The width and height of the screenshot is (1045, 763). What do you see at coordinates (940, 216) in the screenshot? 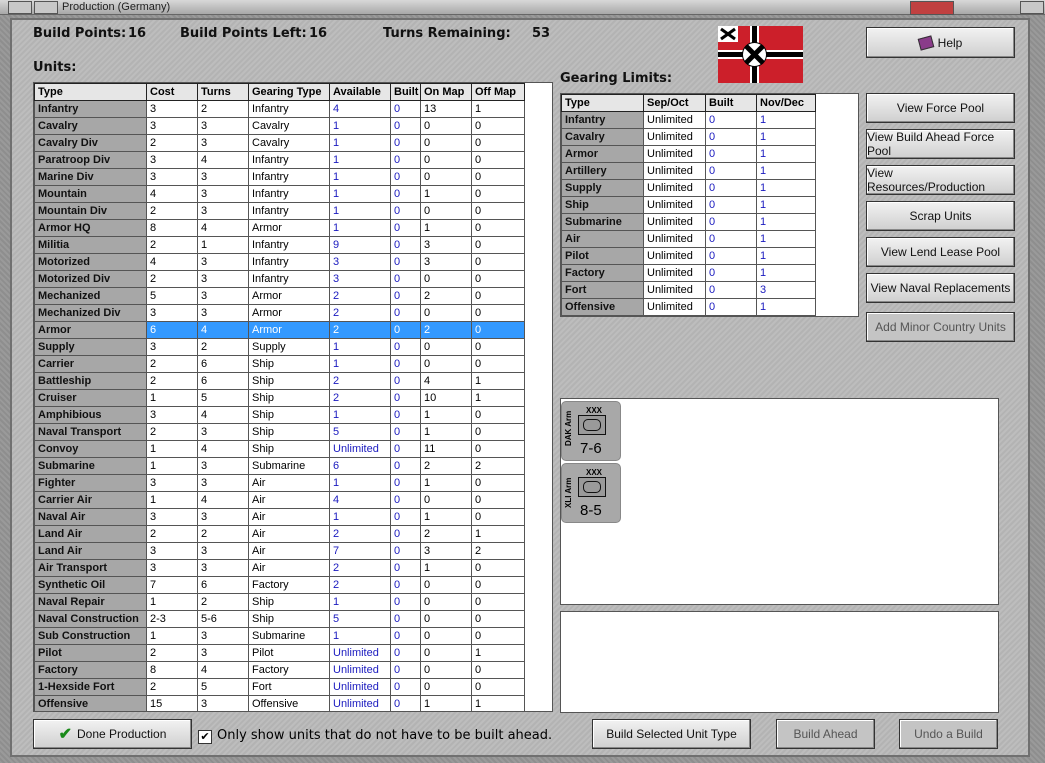
I see `scrap-units-button: Scrap Units` at bounding box center [940, 216].